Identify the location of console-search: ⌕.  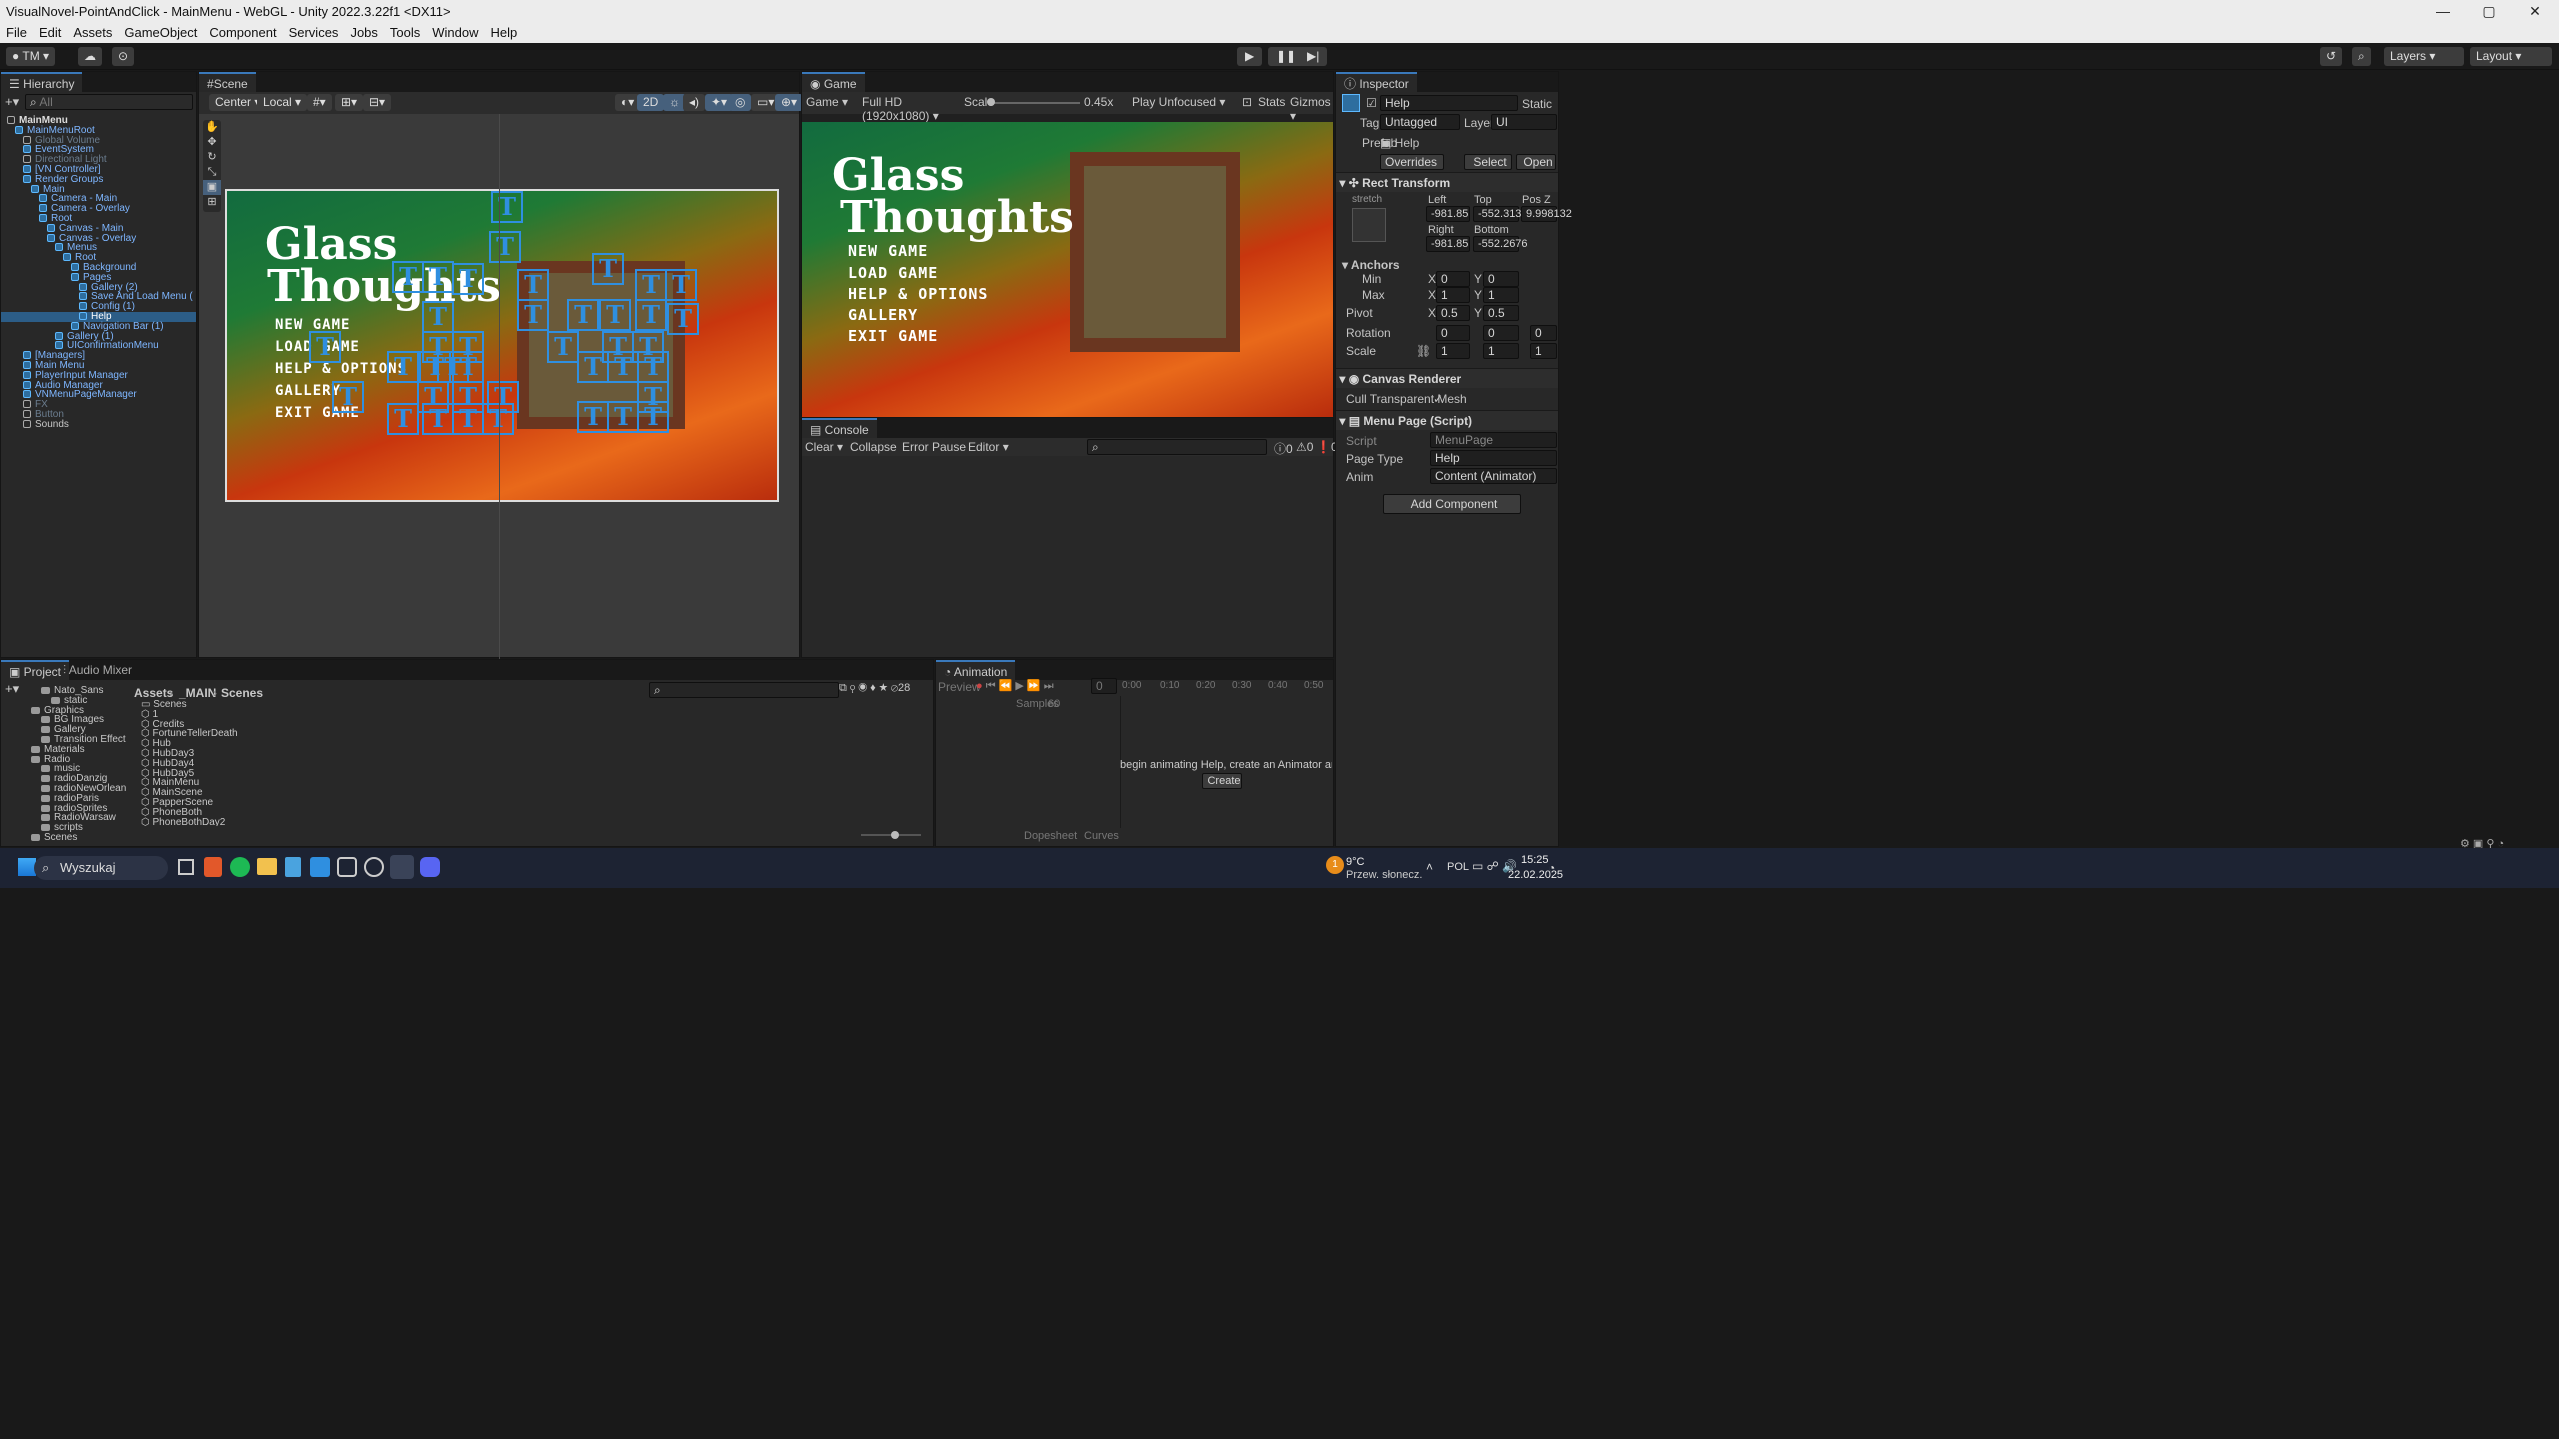
(1177, 447).